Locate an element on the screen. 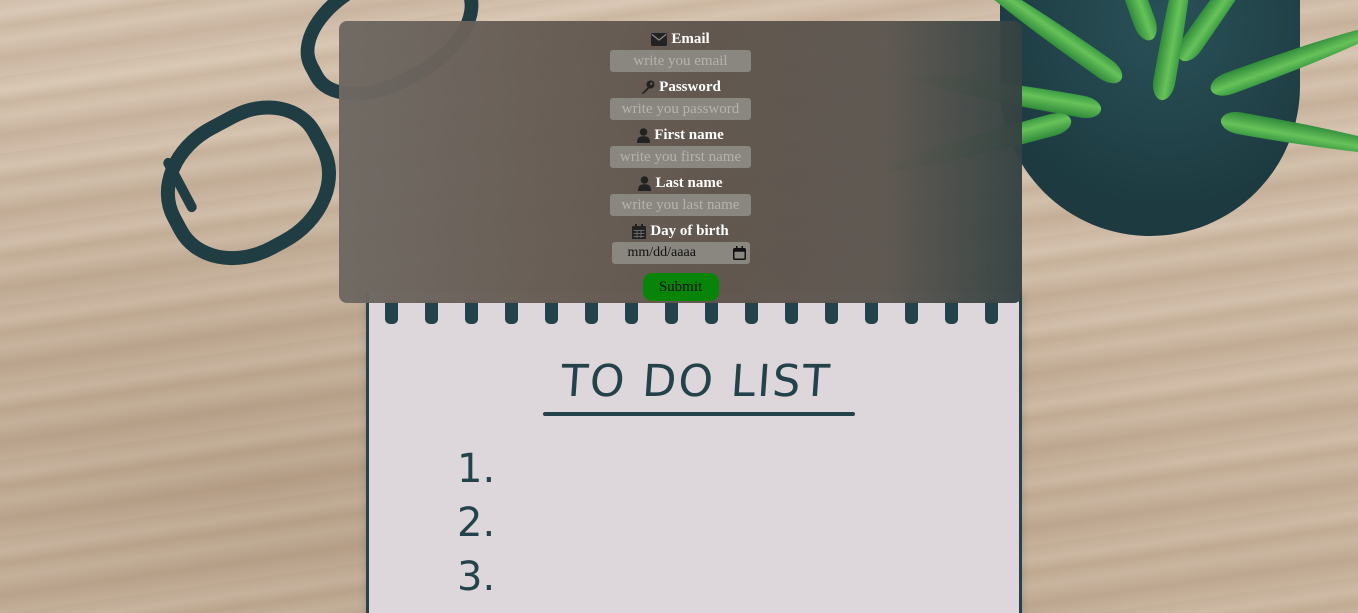  key-icon is located at coordinates (647, 87).